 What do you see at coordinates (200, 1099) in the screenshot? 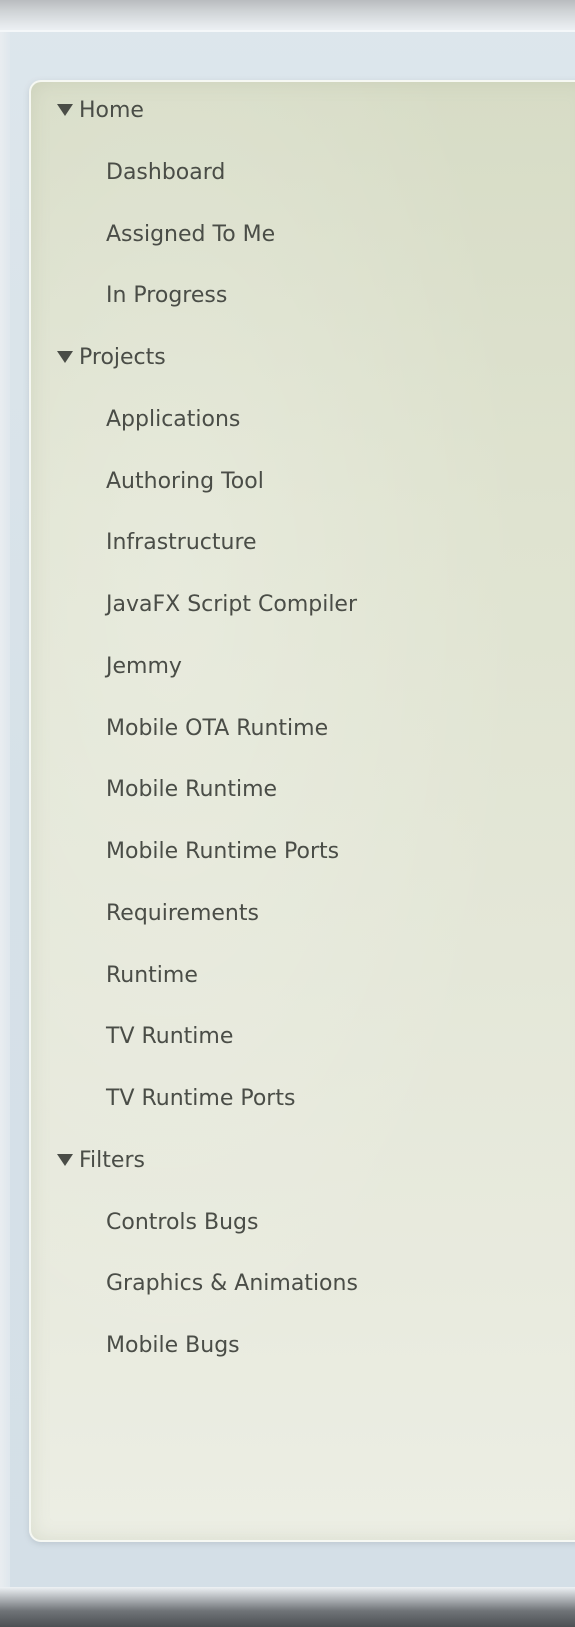
I see `tree-item-tv-runtime-ports: TV Runtime Ports` at bounding box center [200, 1099].